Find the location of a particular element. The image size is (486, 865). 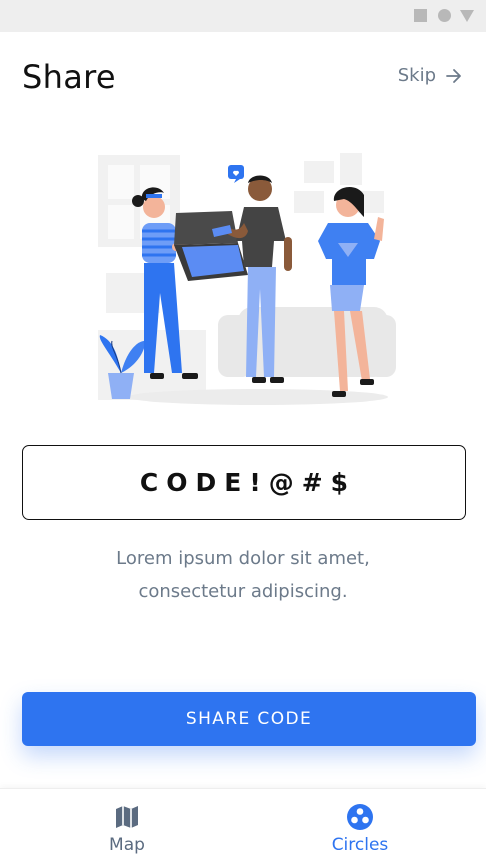

nav-item-map: Map is located at coordinates (127, 829).